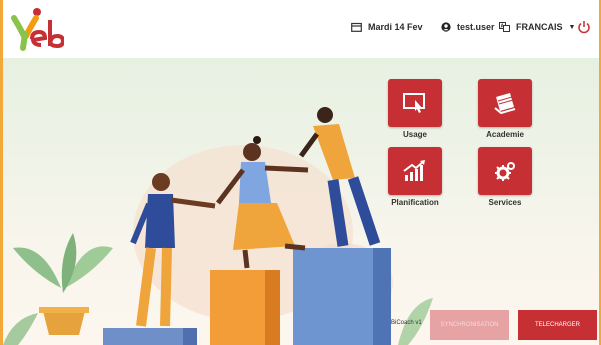 The image size is (601, 345). Describe the element at coordinates (505, 202) in the screenshot. I see `services-label: Services` at that location.